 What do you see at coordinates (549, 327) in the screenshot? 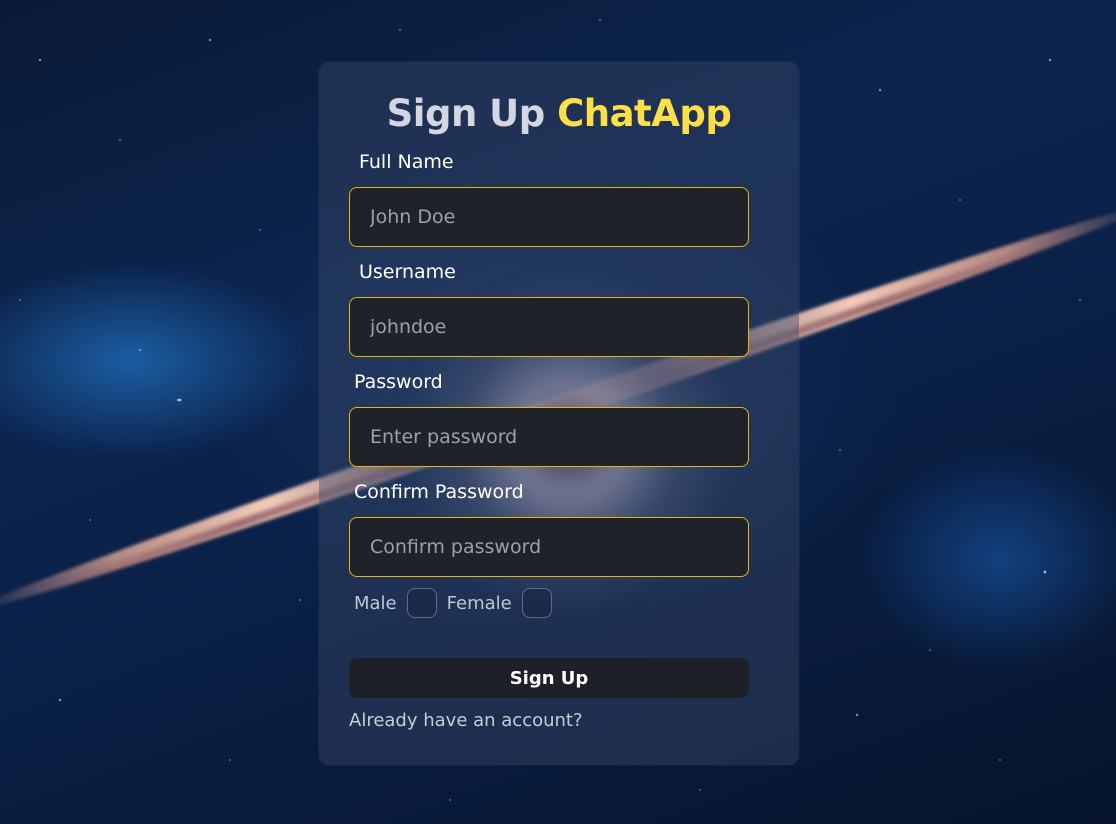
I see `username-input` at bounding box center [549, 327].